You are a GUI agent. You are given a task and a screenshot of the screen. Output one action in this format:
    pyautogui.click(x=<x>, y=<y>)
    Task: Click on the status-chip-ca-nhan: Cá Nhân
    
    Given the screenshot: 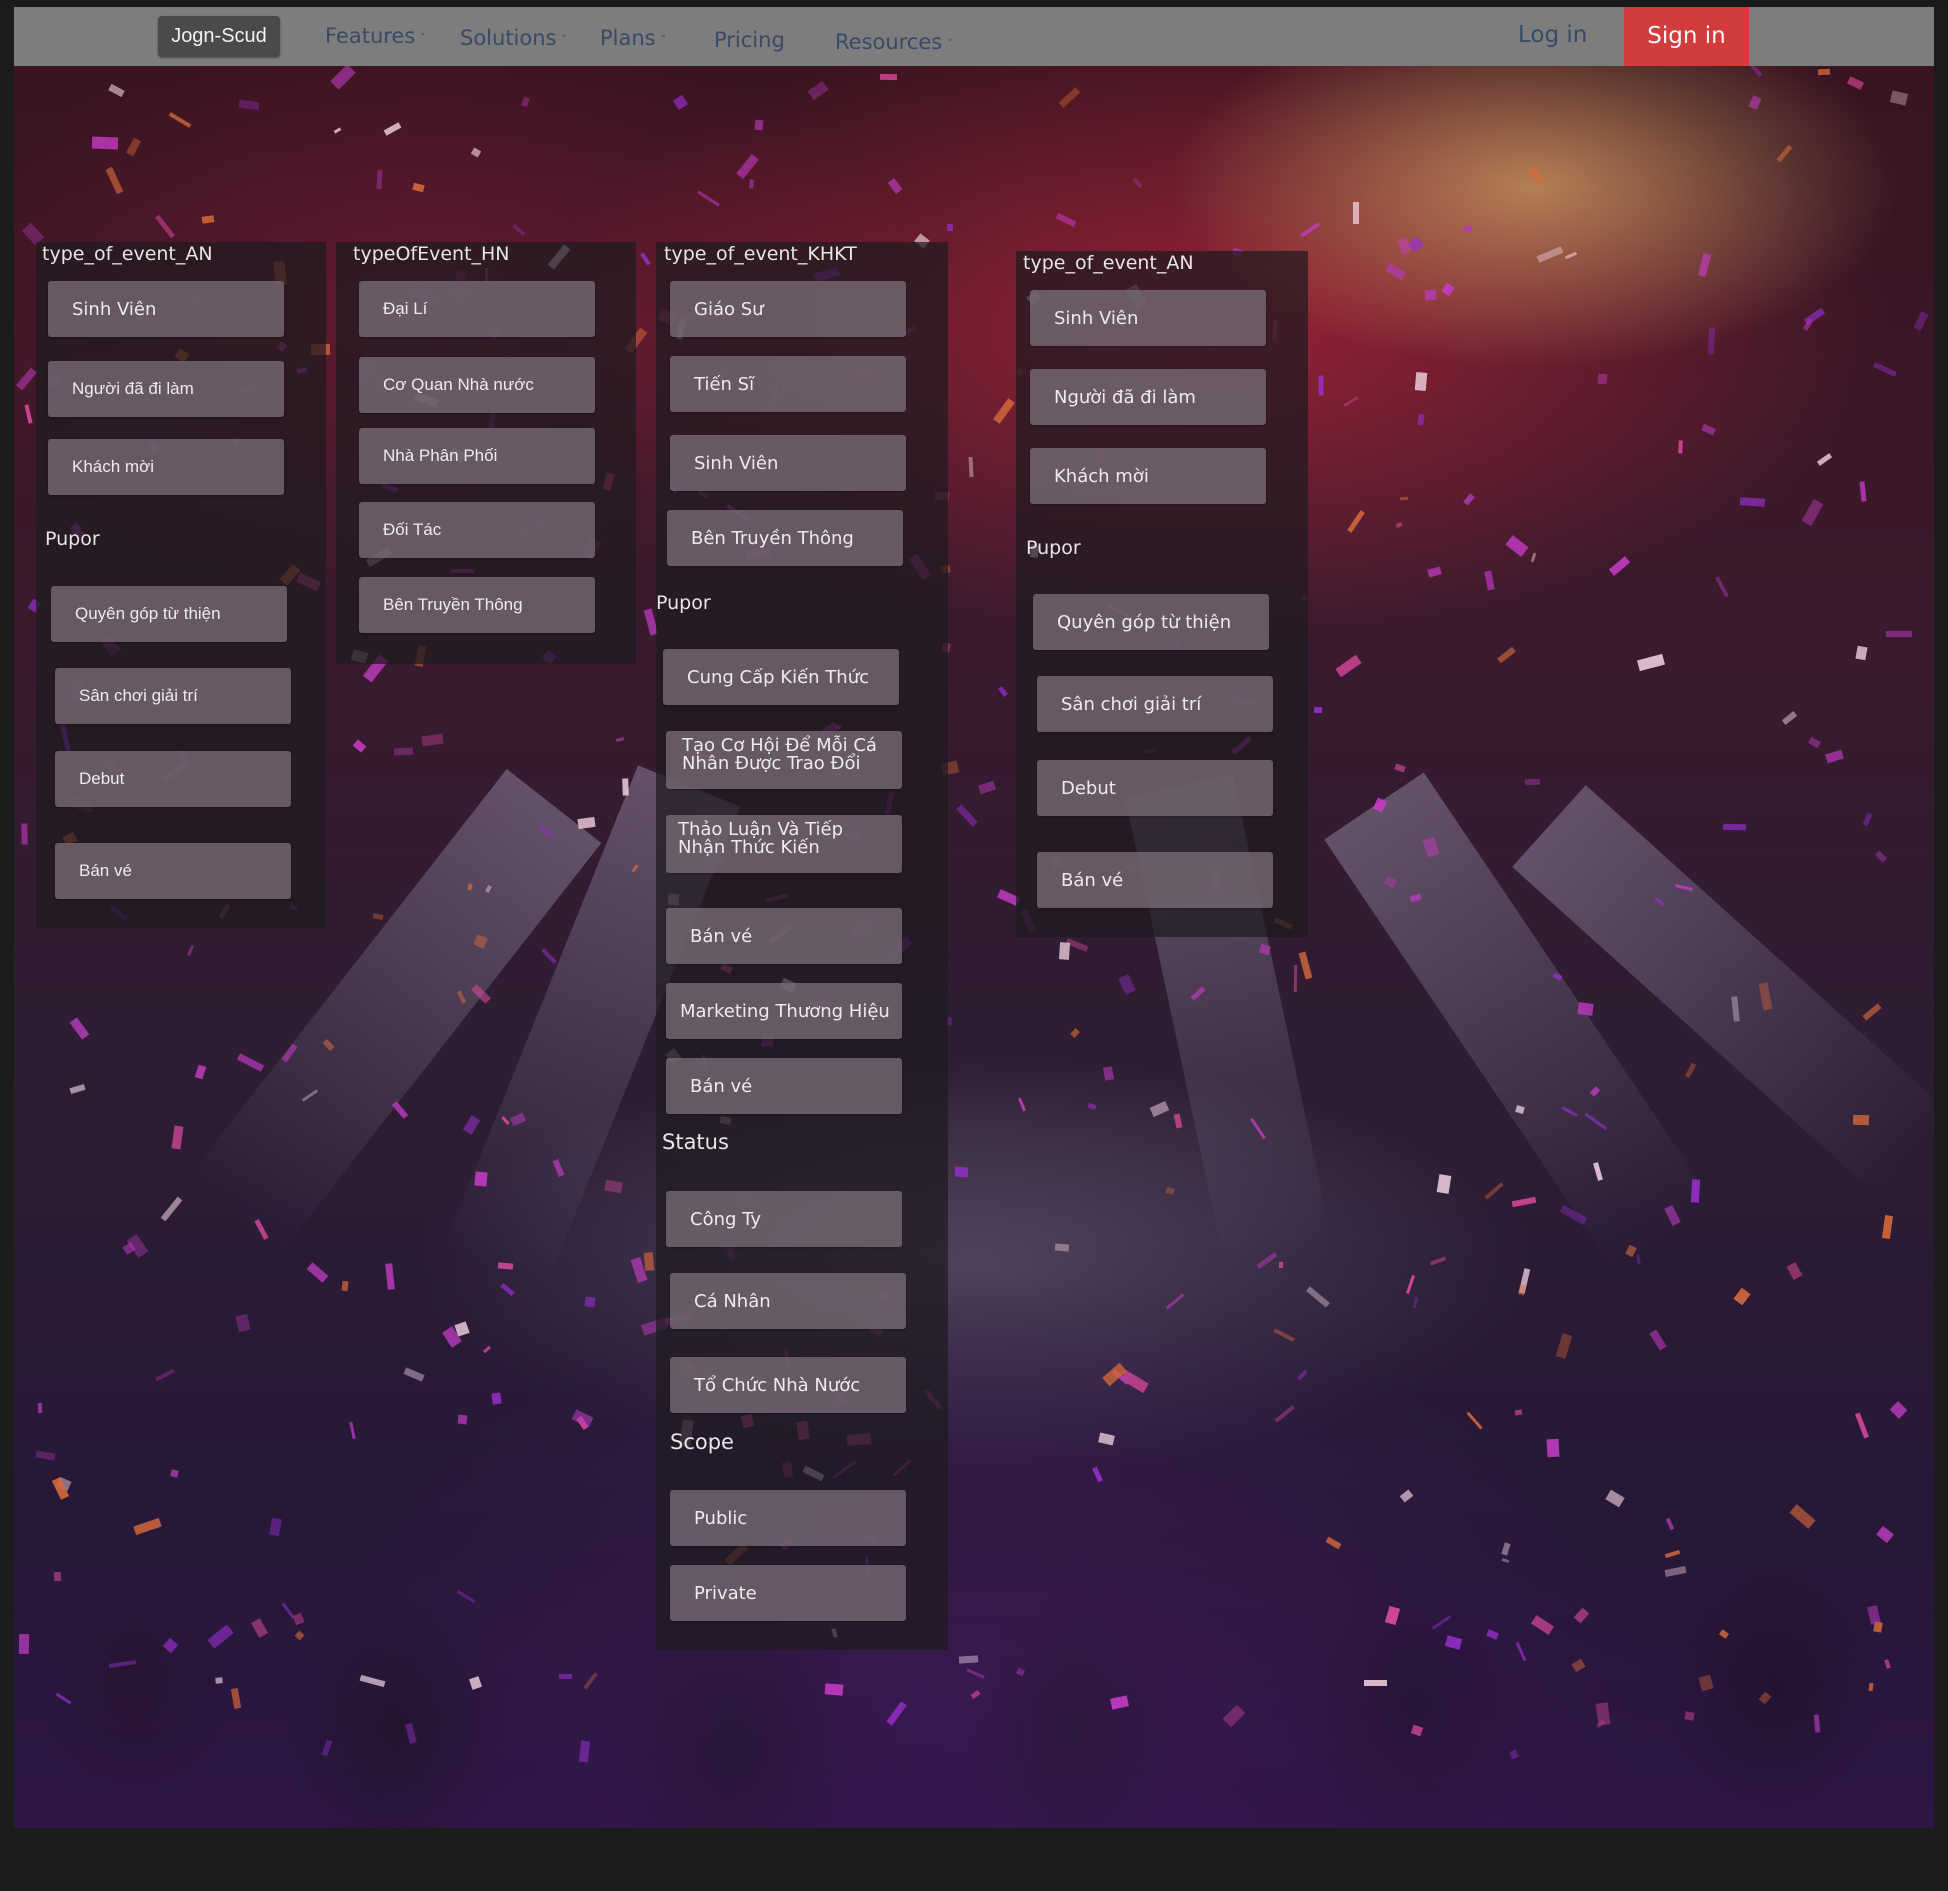 What is the action you would take?
    pyautogui.click(x=788, y=1301)
    